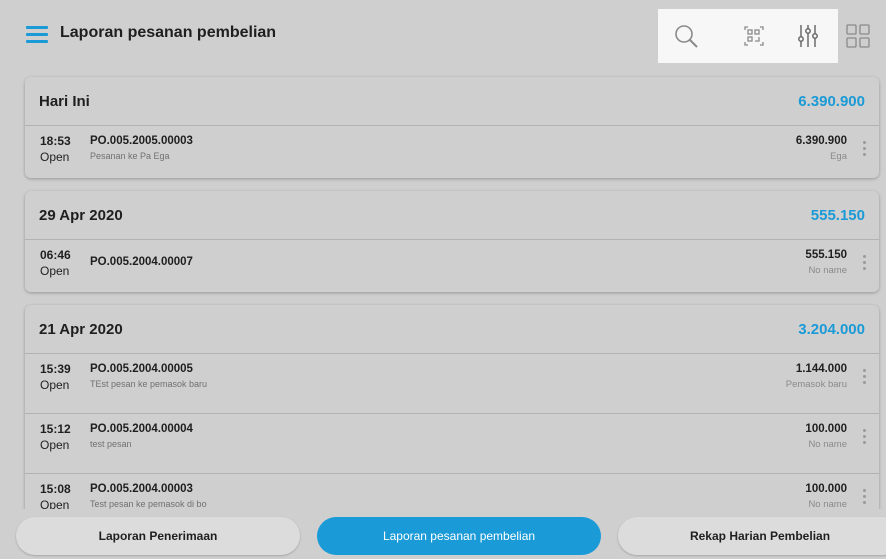 This screenshot has height=559, width=886. What do you see at coordinates (752, 536) in the screenshot?
I see `tab-rekap-harian-pembelian: Rekap Harian Pembelian` at bounding box center [752, 536].